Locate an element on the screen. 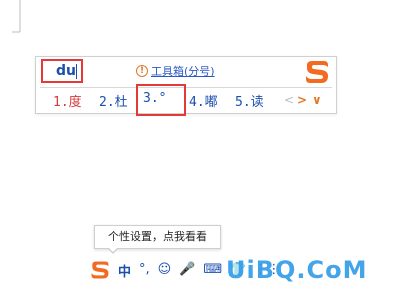  candidate-row: 1.度 2.杜 3.° 4.嘟 5.读 < > ∨ is located at coordinates (186, 100).